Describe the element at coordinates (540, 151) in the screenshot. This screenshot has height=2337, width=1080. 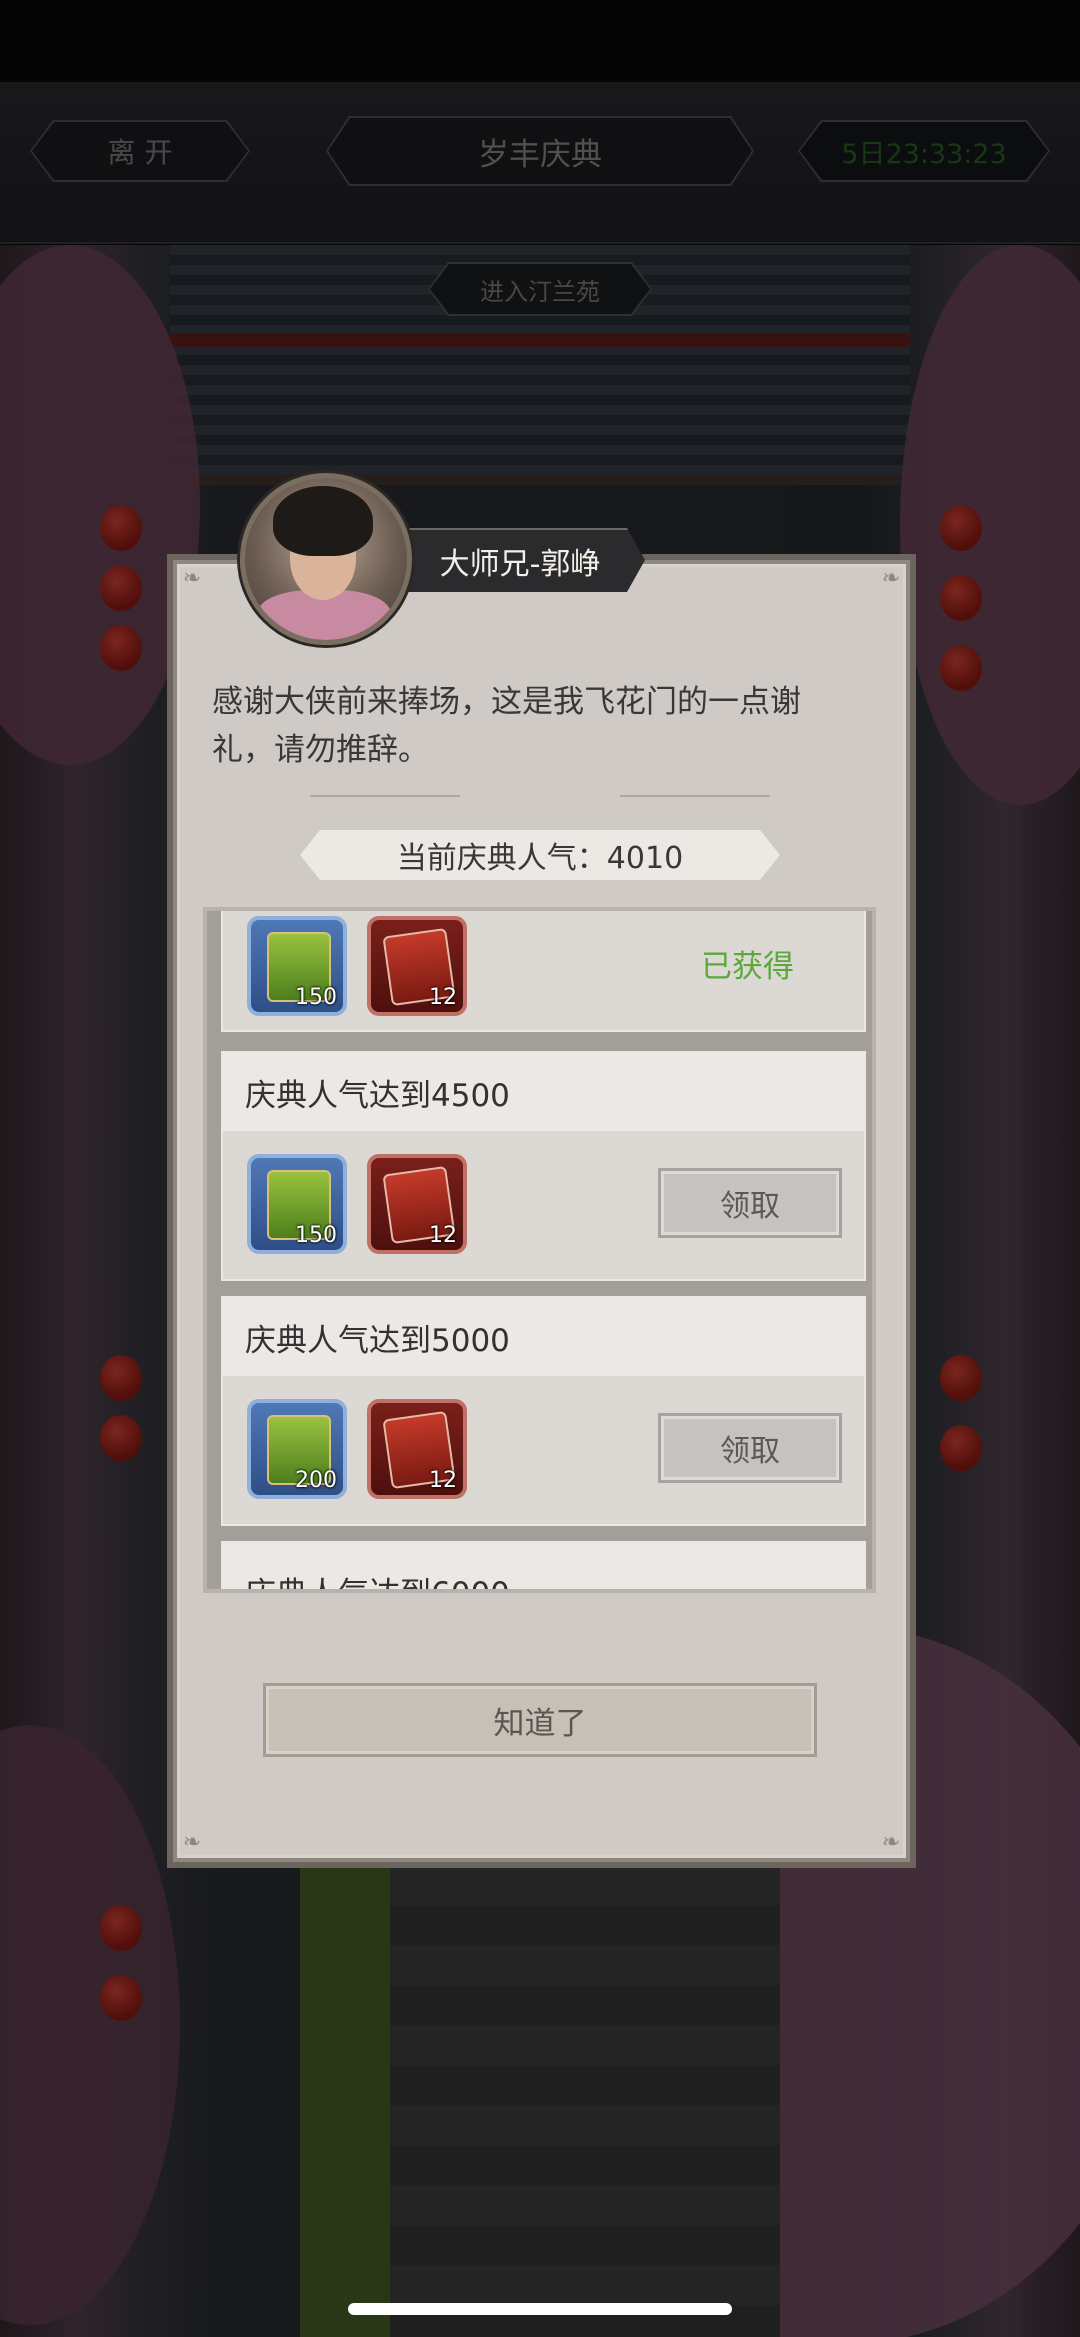
I see `event-title: 岁丰庆典` at that location.